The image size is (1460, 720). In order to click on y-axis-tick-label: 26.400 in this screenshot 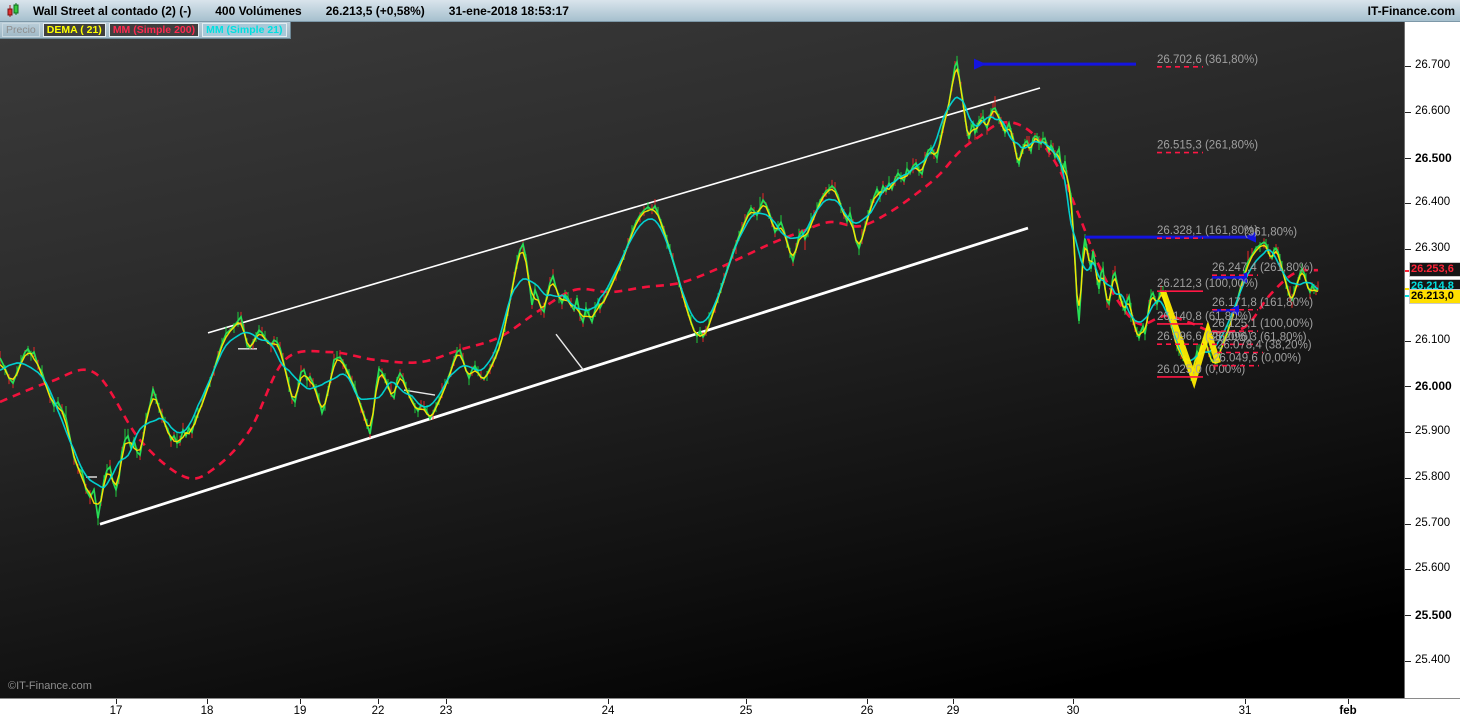, I will do `click(1433, 202)`.